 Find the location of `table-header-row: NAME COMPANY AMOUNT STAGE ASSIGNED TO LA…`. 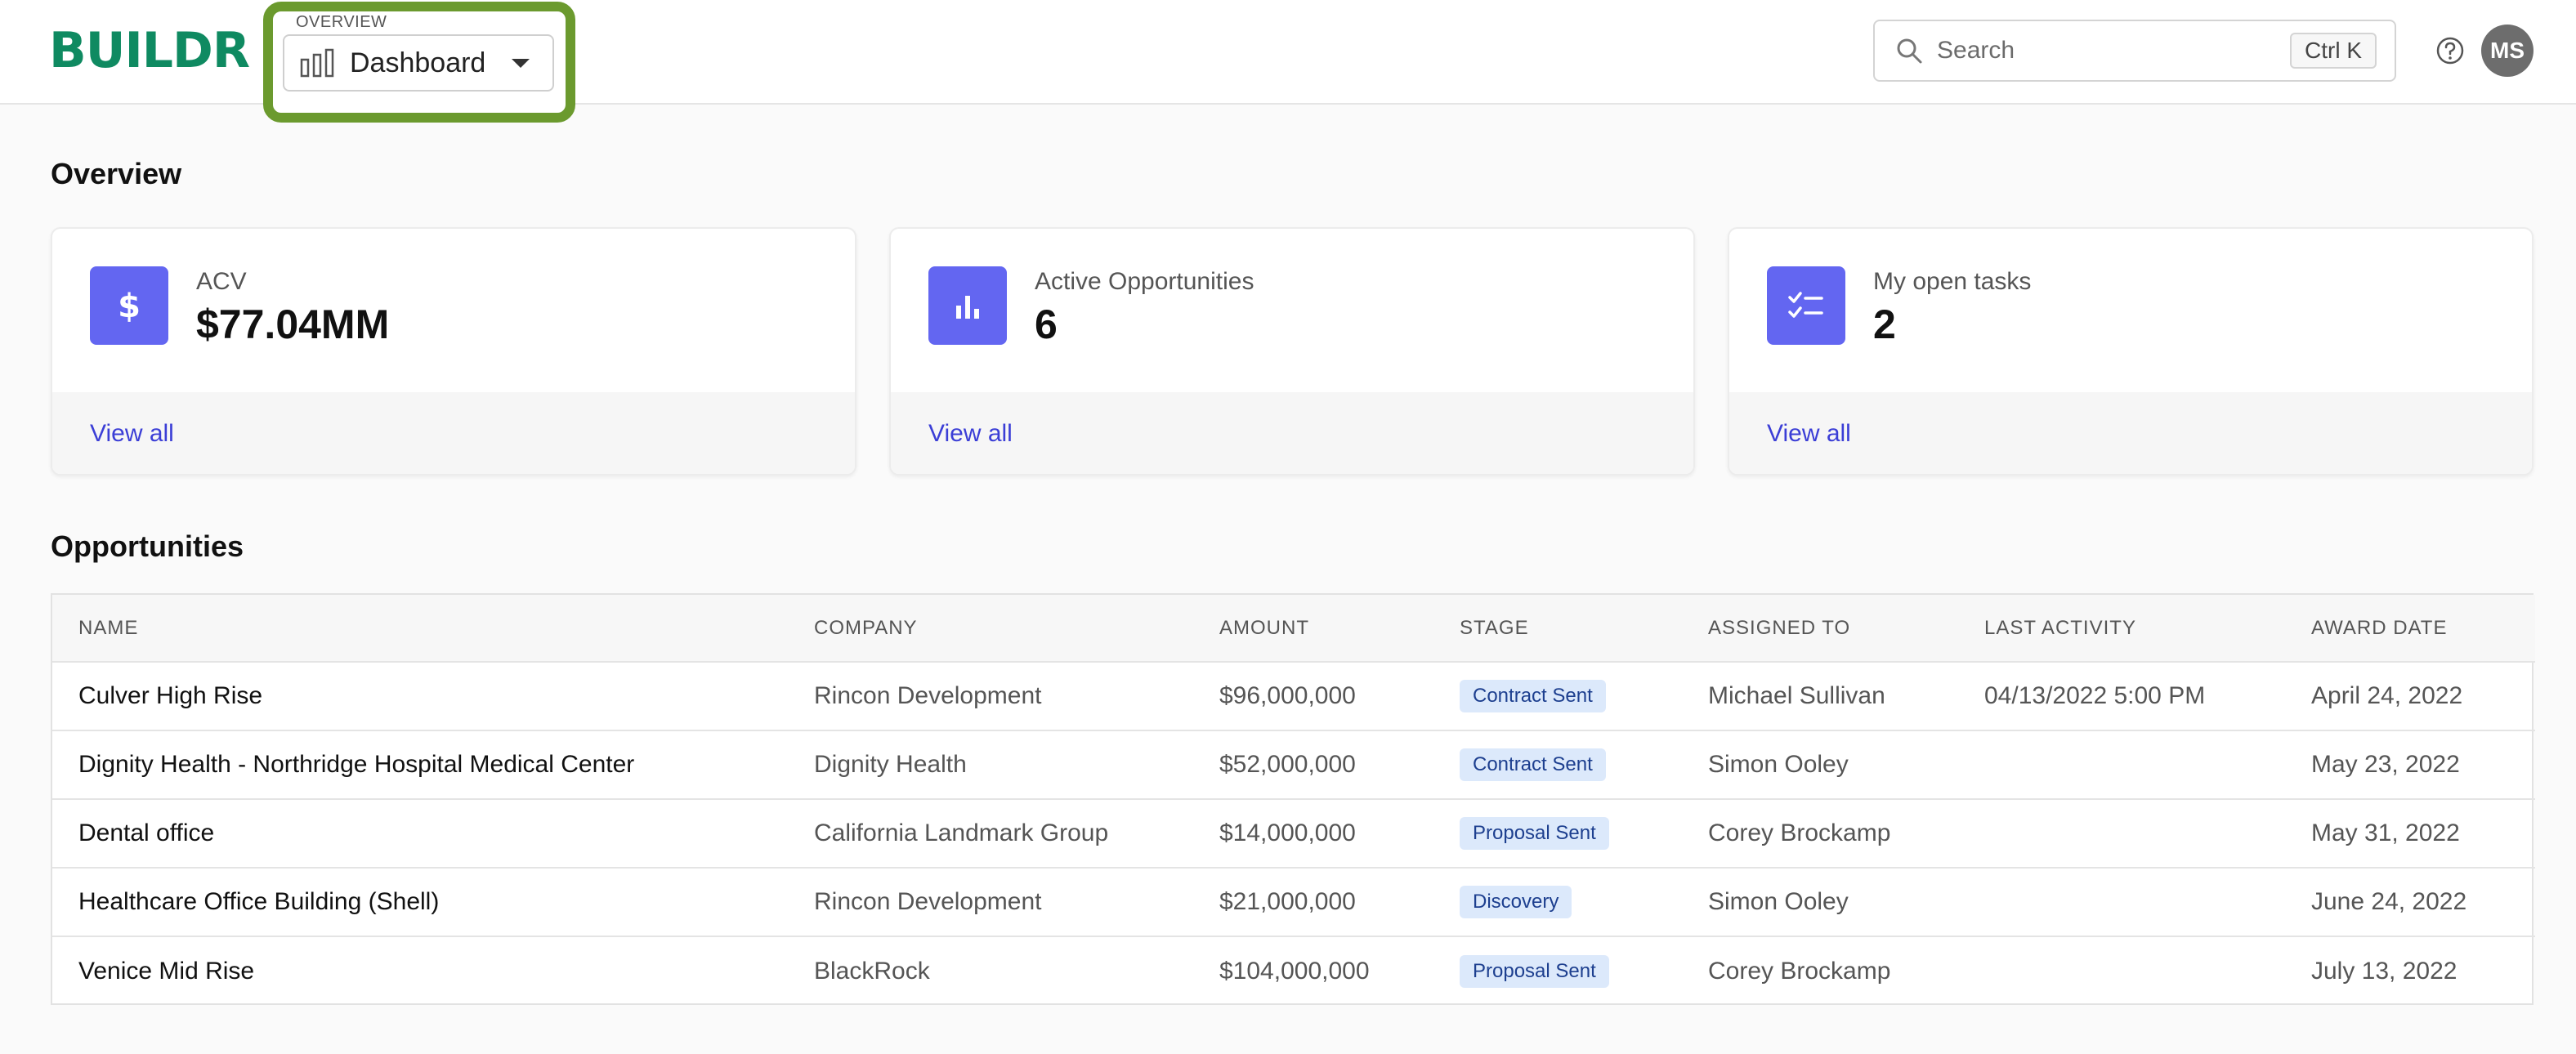

table-header-row: NAME COMPANY AMOUNT STAGE ASSIGNED TO LA… is located at coordinates (1293, 628).